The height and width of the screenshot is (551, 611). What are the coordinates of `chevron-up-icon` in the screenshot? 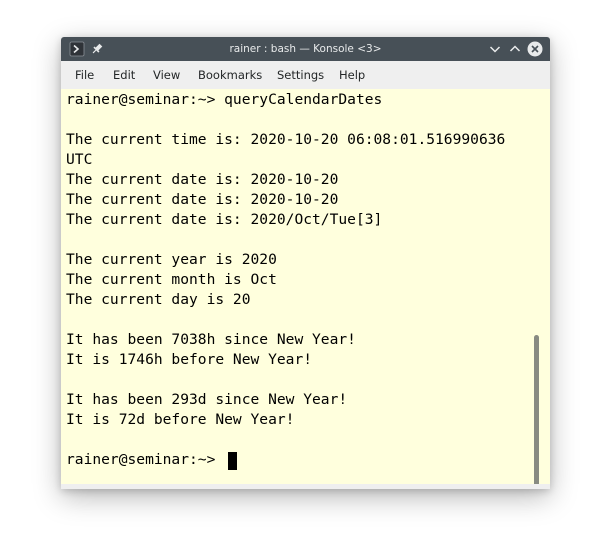 It's located at (515, 49).